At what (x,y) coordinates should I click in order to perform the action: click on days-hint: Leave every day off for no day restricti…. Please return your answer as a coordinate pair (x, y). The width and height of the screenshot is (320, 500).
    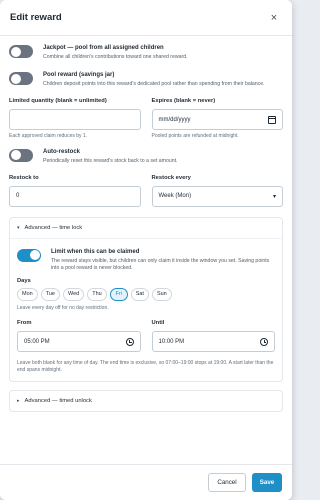
    Looking at the image, I should click on (63, 307).